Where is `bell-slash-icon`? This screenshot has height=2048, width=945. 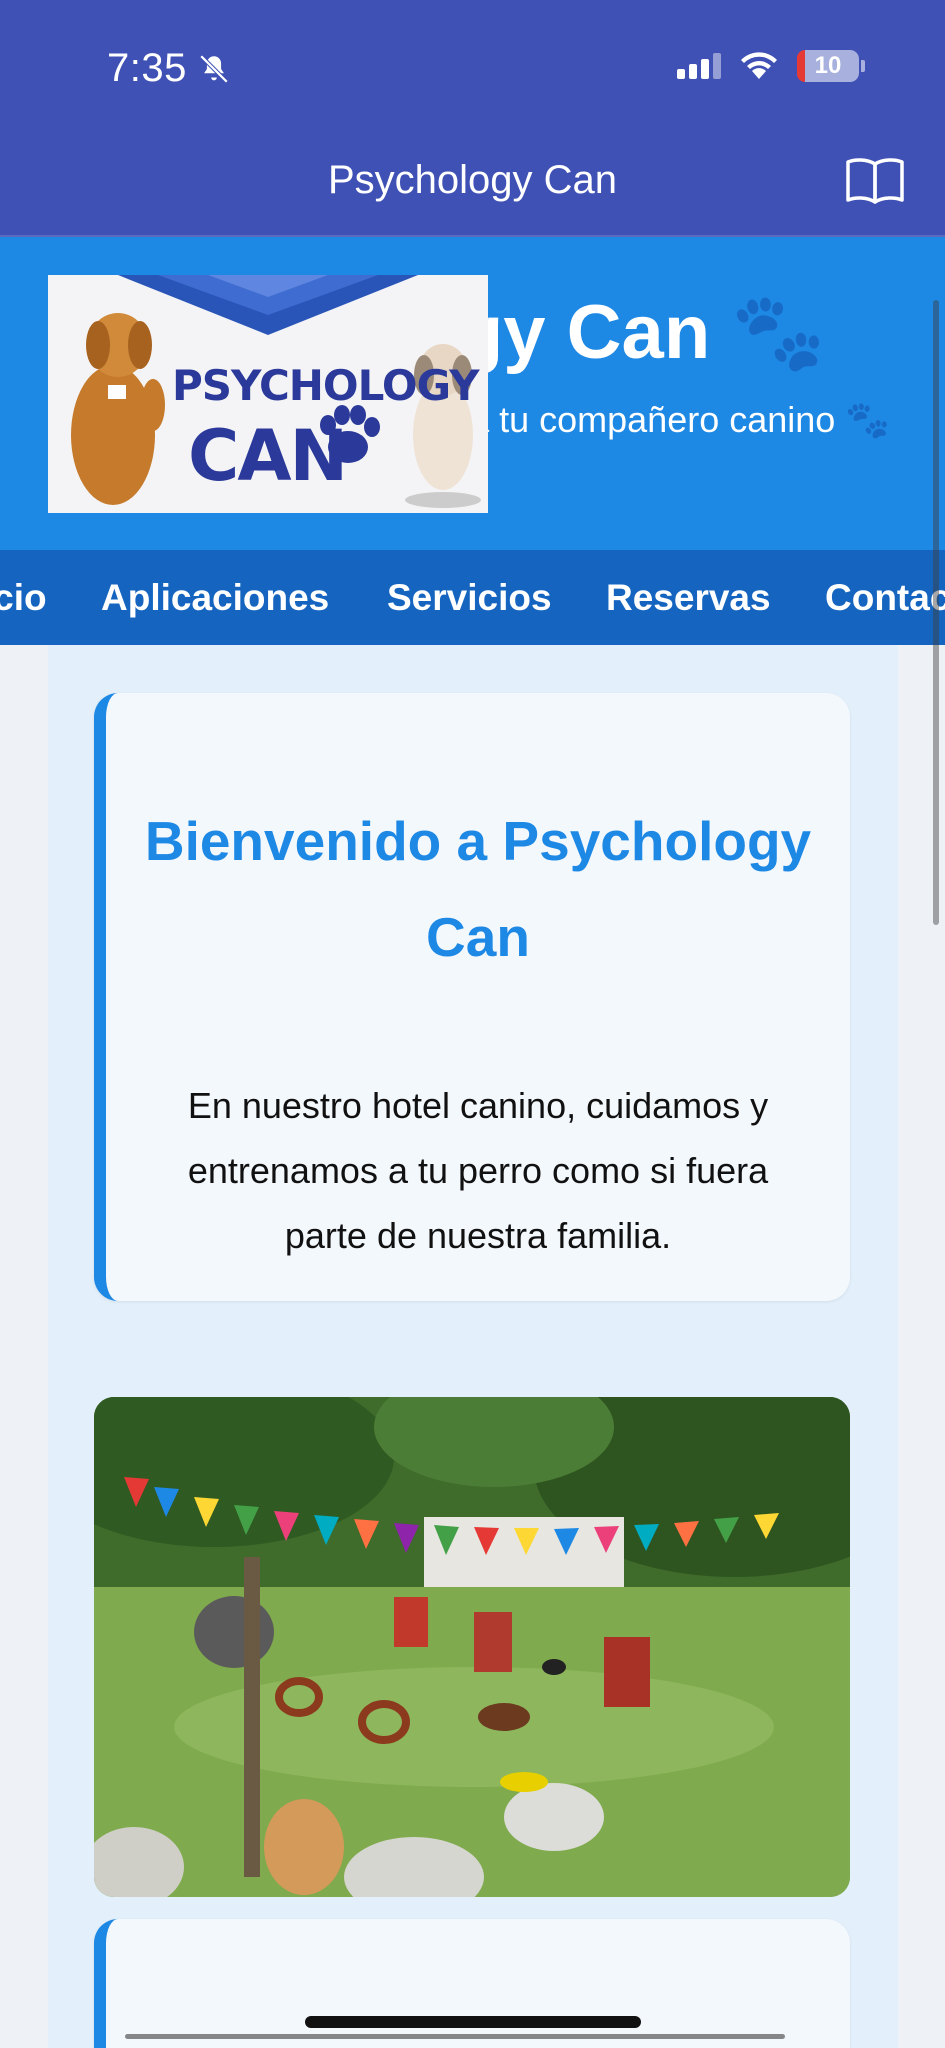
bell-slash-icon is located at coordinates (214, 68).